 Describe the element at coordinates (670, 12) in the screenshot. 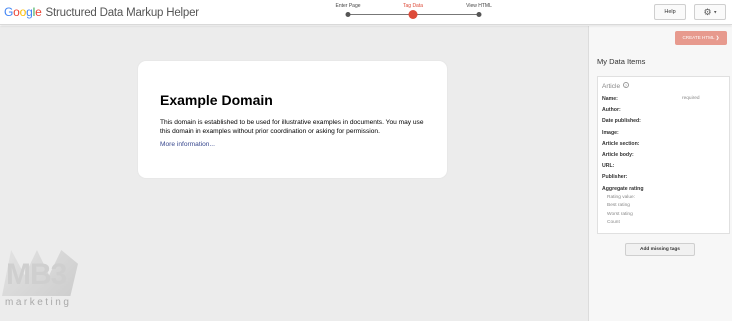

I see `help-button: Help` at that location.